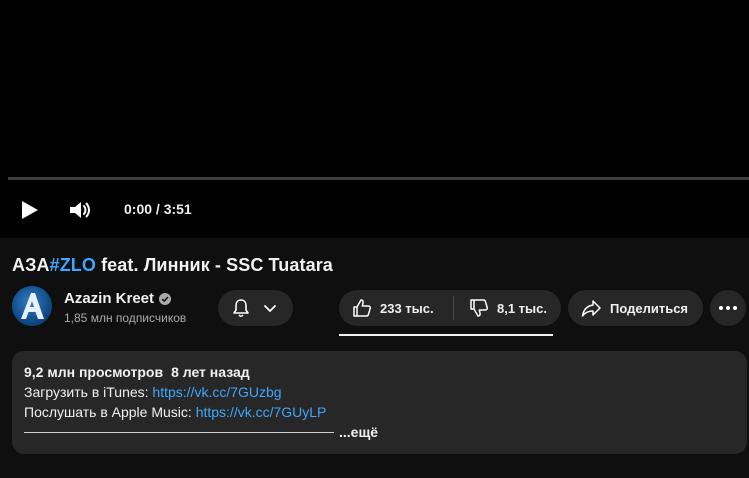 Image resolution: width=749 pixels, height=478 pixels. What do you see at coordinates (179, 432) in the screenshot?
I see `separator-line` at bounding box center [179, 432].